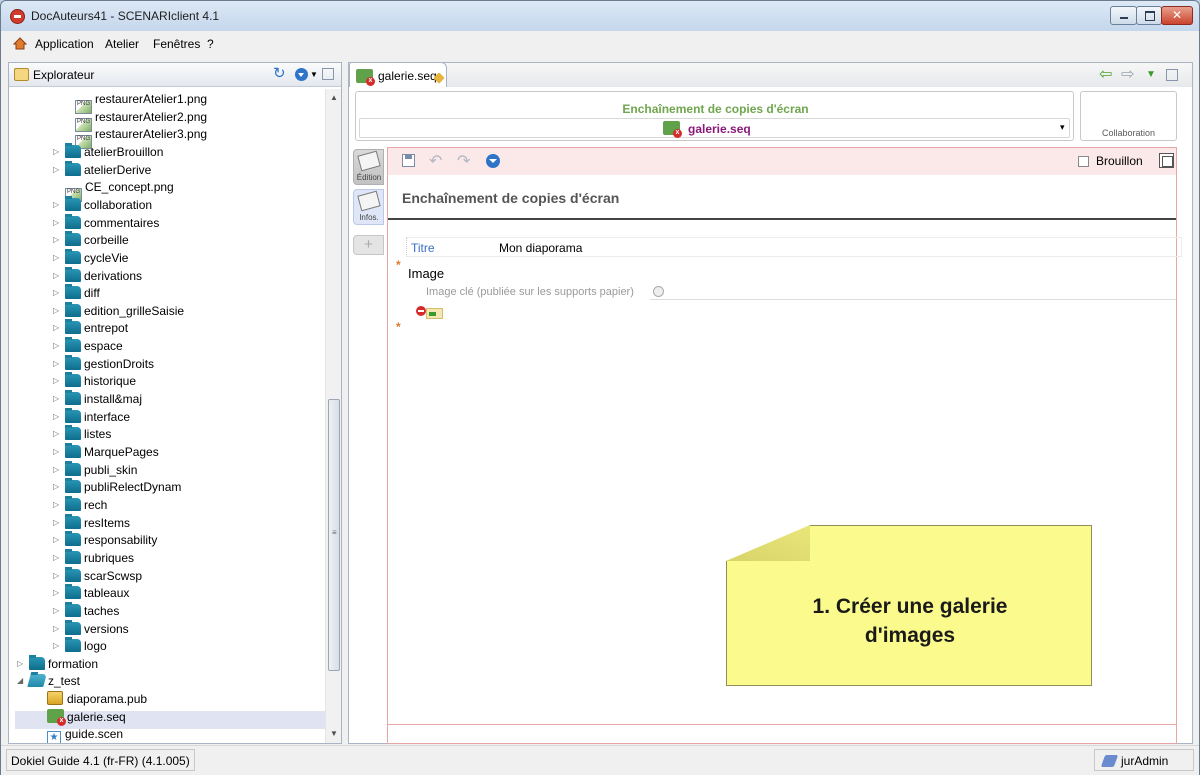 The image size is (1200, 775). Describe the element at coordinates (91, 240) in the screenshot. I see `tree-folder: ▷ corbeille` at that location.